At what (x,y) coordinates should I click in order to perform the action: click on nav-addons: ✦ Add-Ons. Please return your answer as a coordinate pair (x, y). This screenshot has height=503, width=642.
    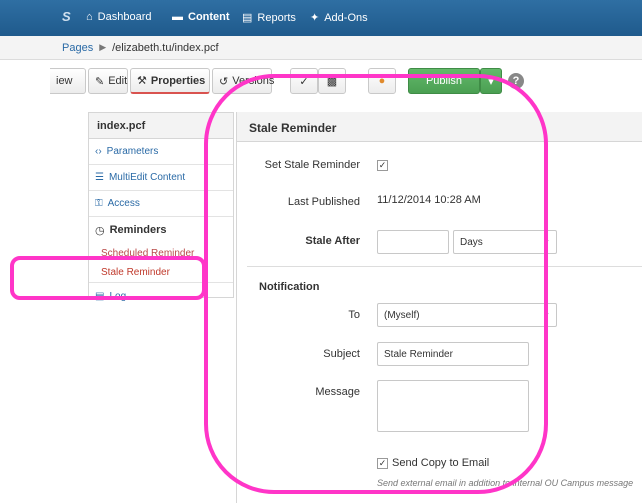
    Looking at the image, I should click on (339, 18).